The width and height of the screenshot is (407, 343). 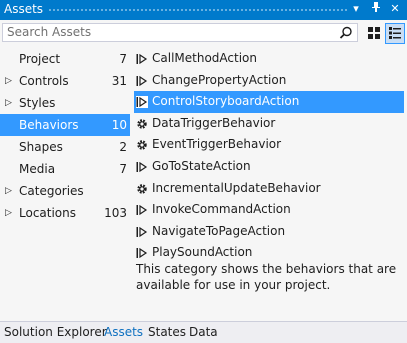 What do you see at coordinates (201, 165) in the screenshot?
I see `behavior-label: GoToStateAction` at bounding box center [201, 165].